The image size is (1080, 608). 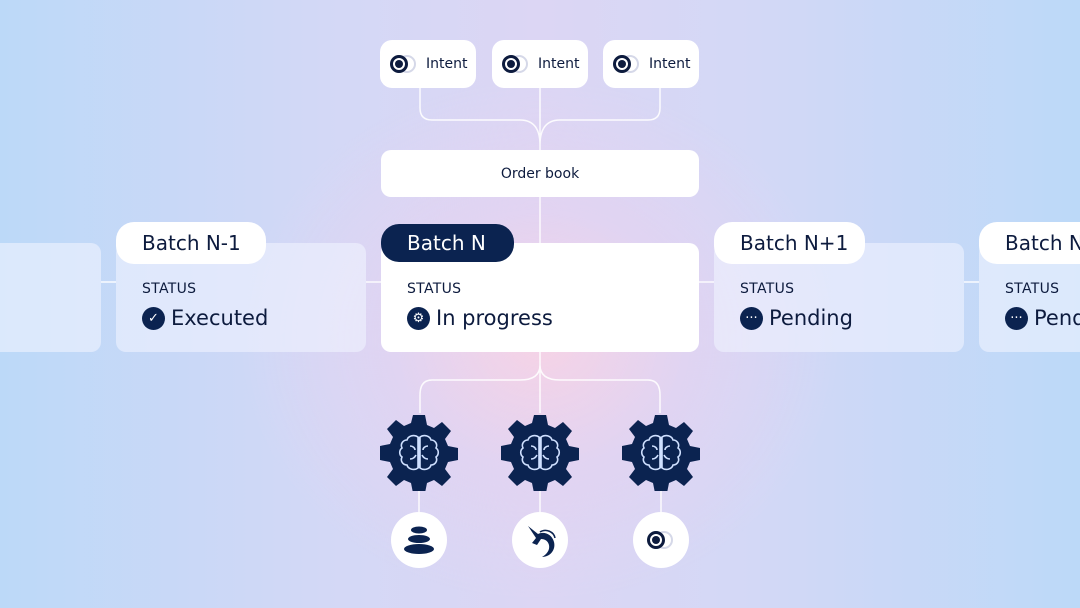 What do you see at coordinates (220, 318) in the screenshot?
I see `status-text: Executed` at bounding box center [220, 318].